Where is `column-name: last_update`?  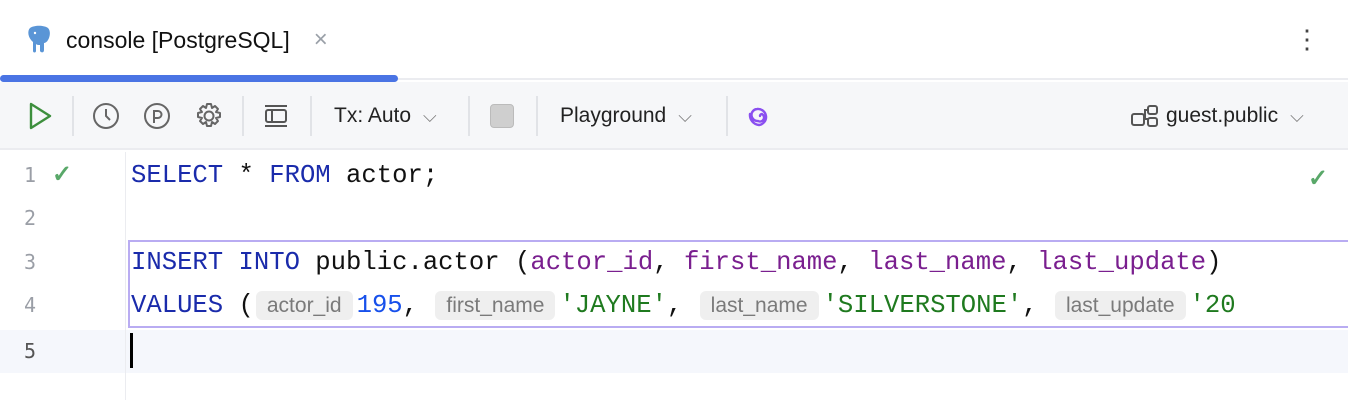 column-name: last_update is located at coordinates (1122, 262).